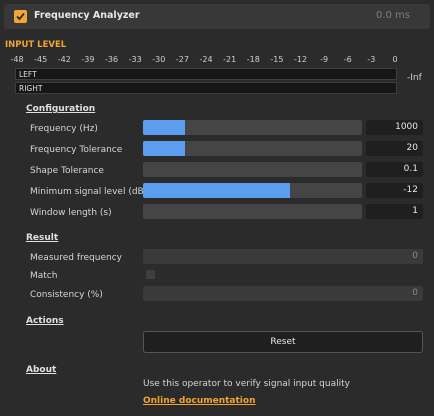 The image size is (434, 416). What do you see at coordinates (392, 15) in the screenshot?
I see `processing-time: 0.0 ms` at bounding box center [392, 15].